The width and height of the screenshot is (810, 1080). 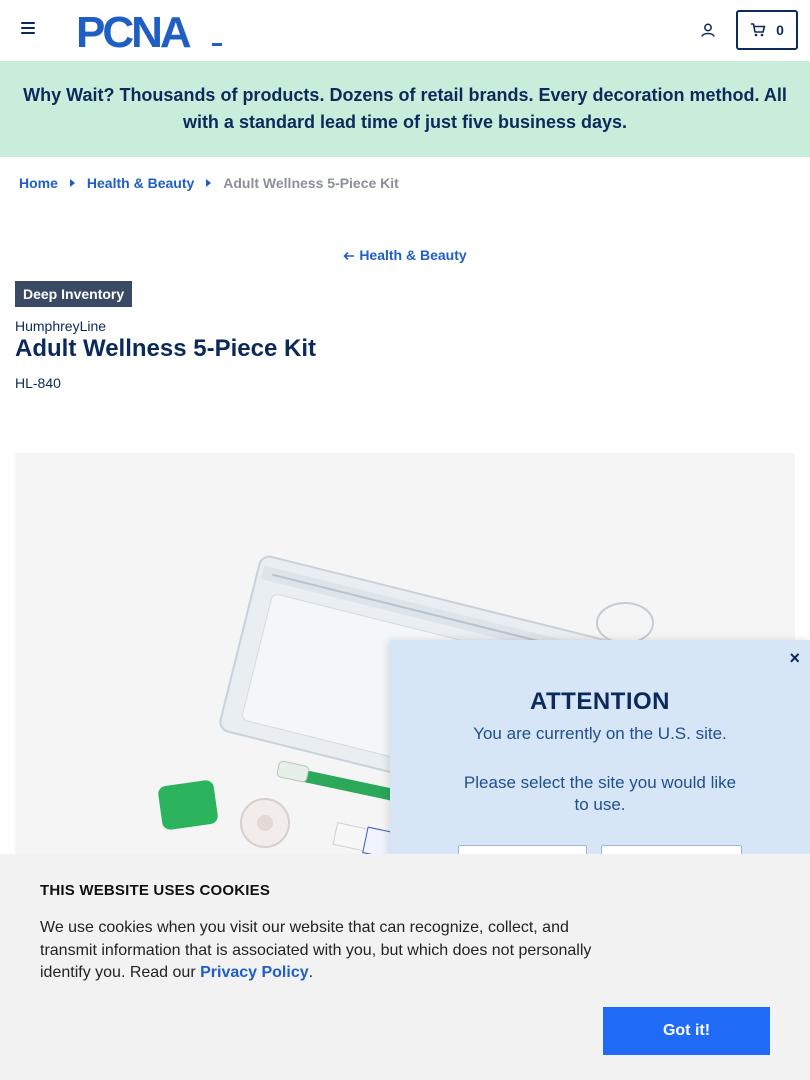 I want to click on svg-text: PCNA, so click(x=133, y=30).